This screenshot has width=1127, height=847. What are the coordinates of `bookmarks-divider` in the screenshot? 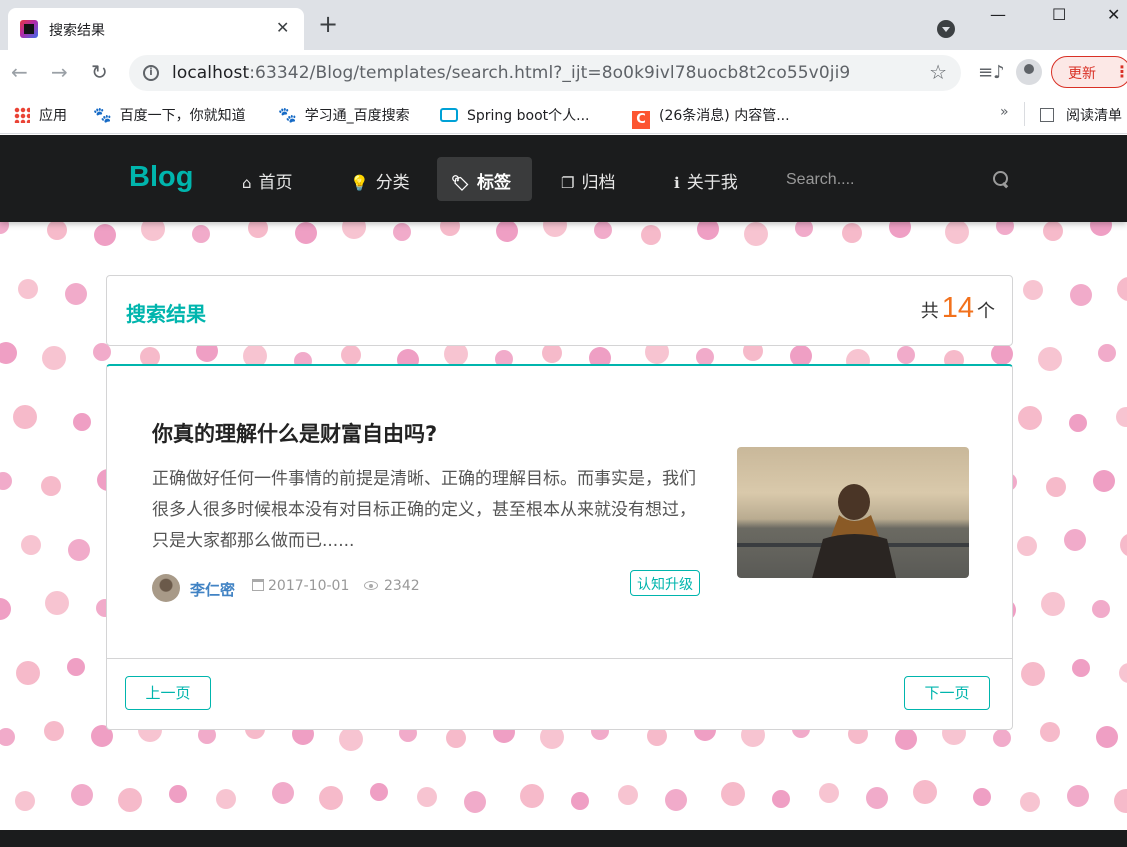 It's located at (1024, 114).